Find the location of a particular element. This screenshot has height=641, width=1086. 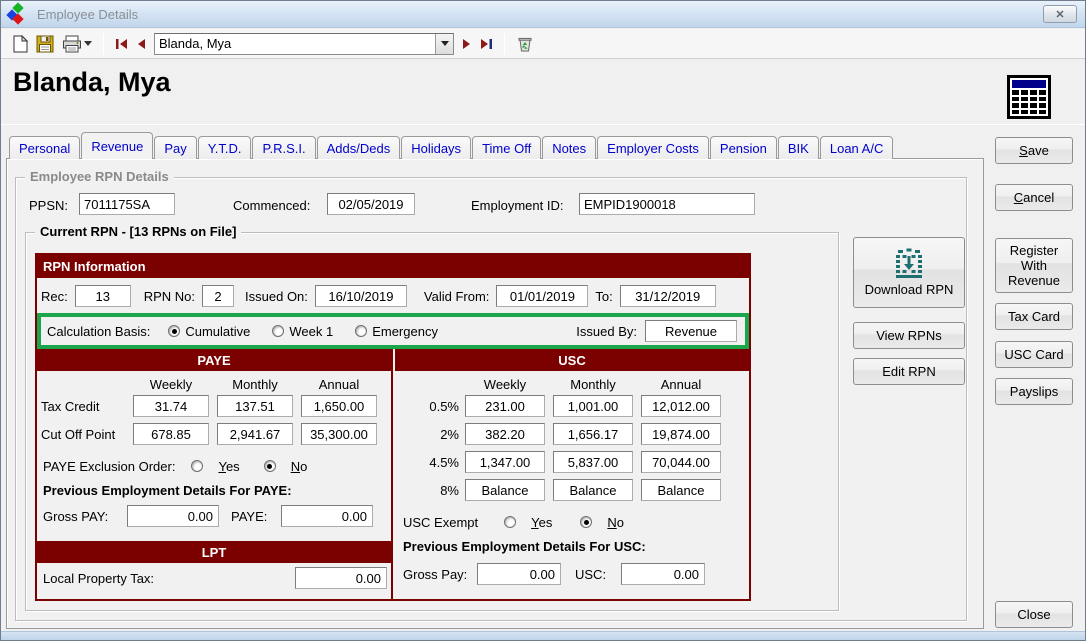

cancel-button: Cancel is located at coordinates (1034, 197).